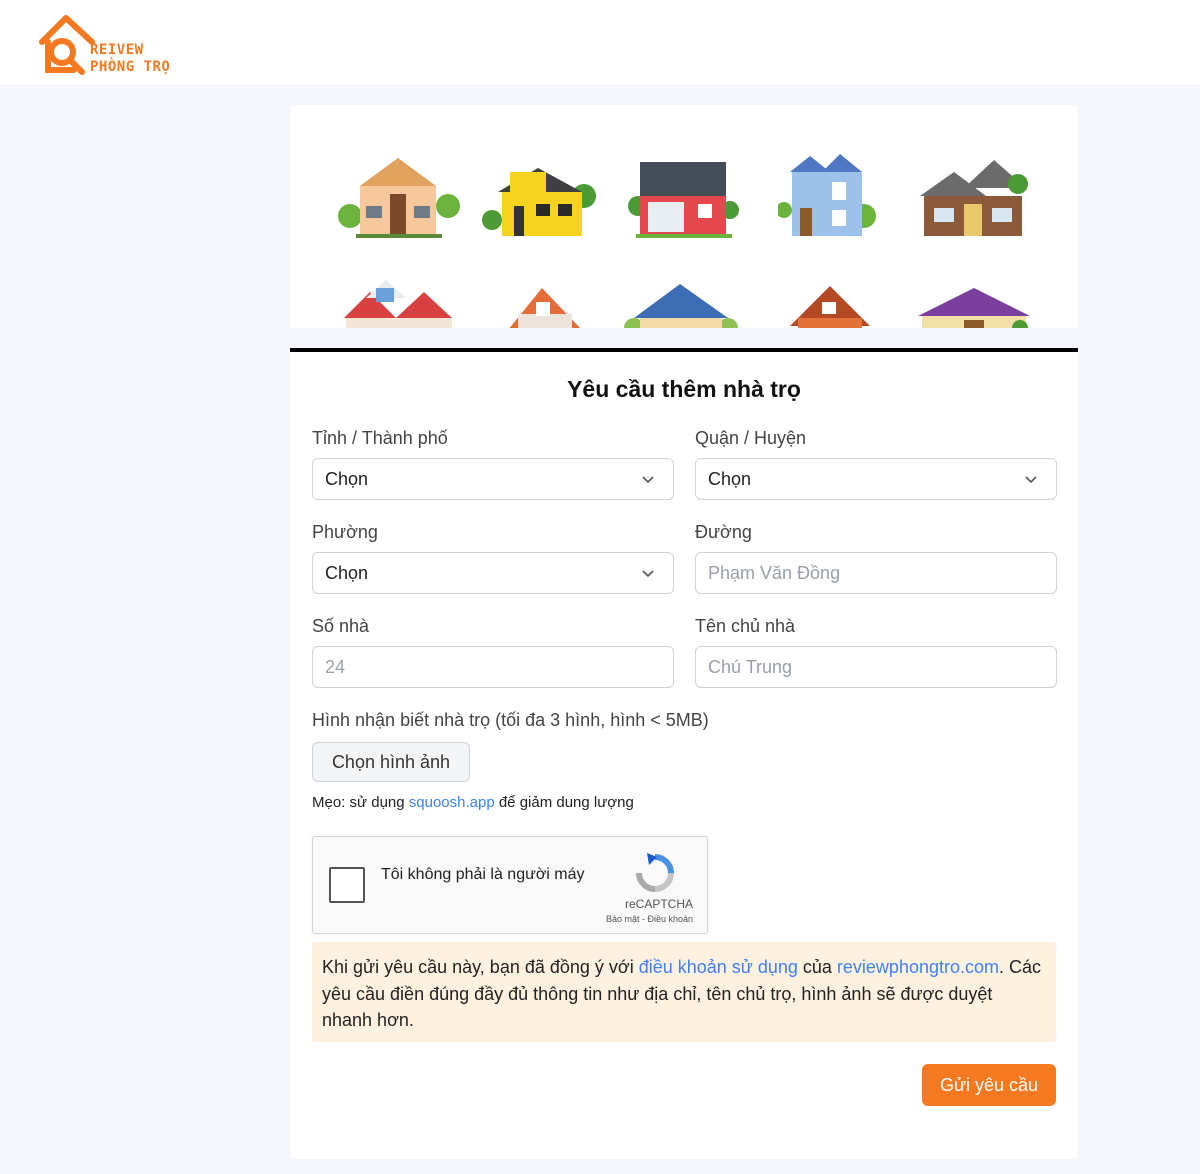 The width and height of the screenshot is (1200, 1174). I want to click on district-select-value: Chọn, so click(730, 478).